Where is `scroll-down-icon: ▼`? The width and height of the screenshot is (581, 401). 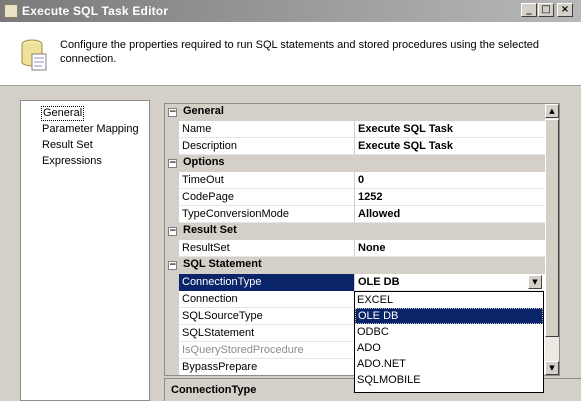 scroll-down-icon: ▼ is located at coordinates (552, 368).